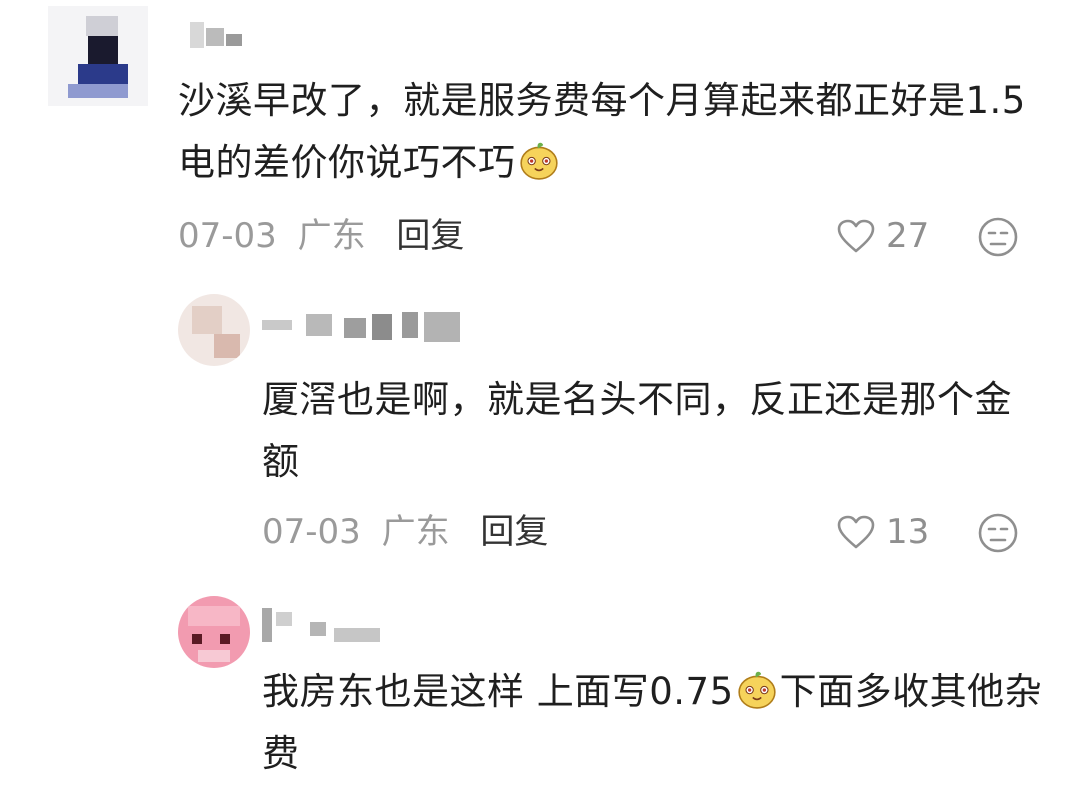 This screenshot has width=1080, height=787. Describe the element at coordinates (908, 532) in the screenshot. I see `like-count: 13` at that location.